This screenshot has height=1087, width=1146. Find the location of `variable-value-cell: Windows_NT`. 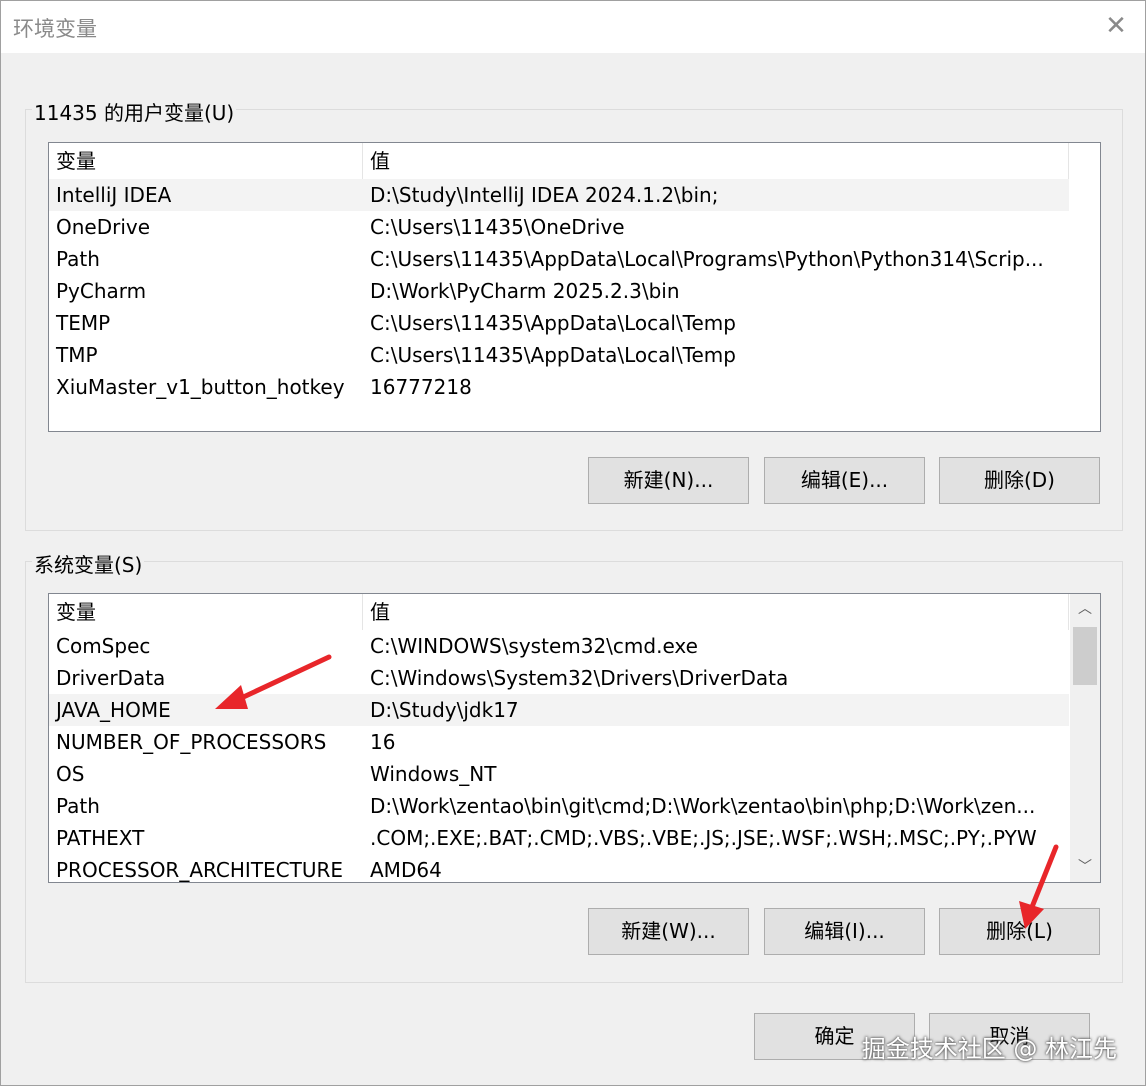

variable-value-cell: Windows_NT is located at coordinates (433, 774).